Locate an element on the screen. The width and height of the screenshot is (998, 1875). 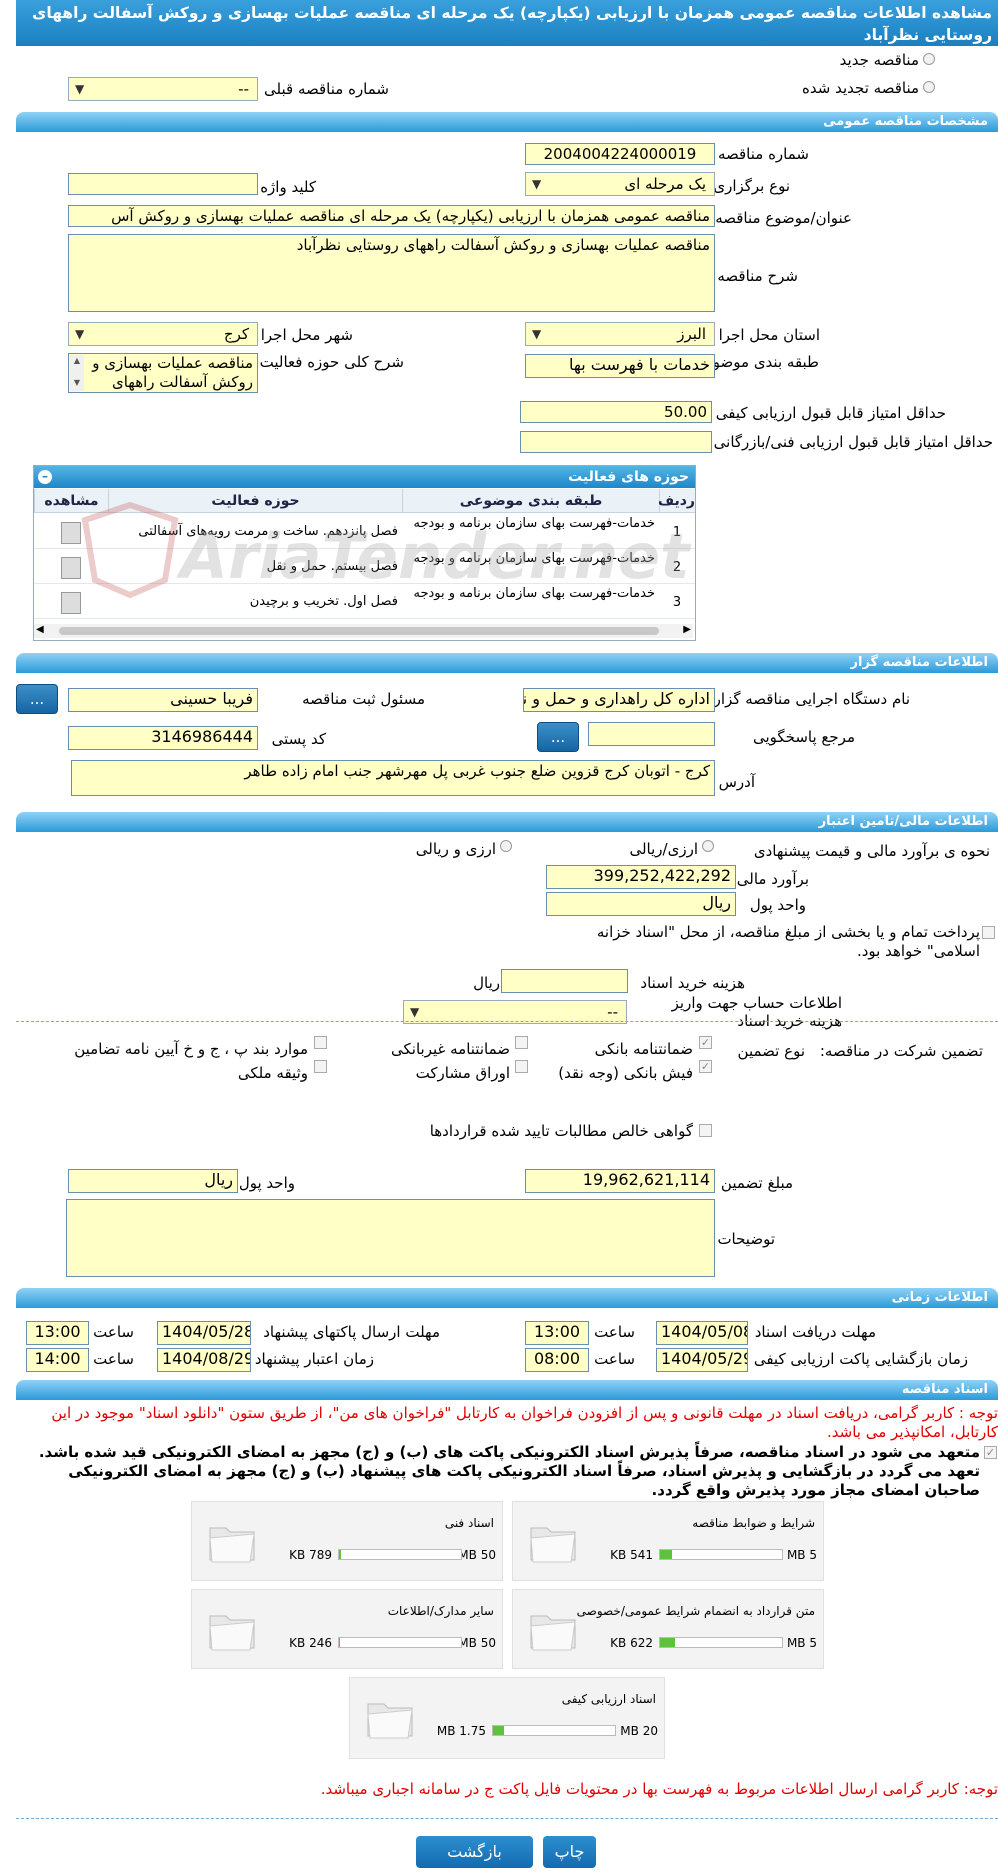
property-guarantee-checkbox is located at coordinates (320, 1066).